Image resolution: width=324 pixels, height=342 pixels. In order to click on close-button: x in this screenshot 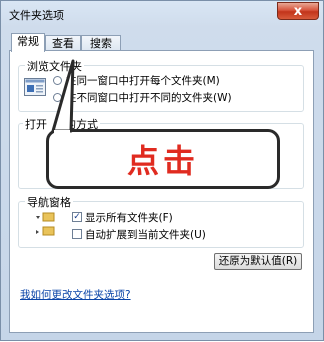, I will do `click(298, 11)`.